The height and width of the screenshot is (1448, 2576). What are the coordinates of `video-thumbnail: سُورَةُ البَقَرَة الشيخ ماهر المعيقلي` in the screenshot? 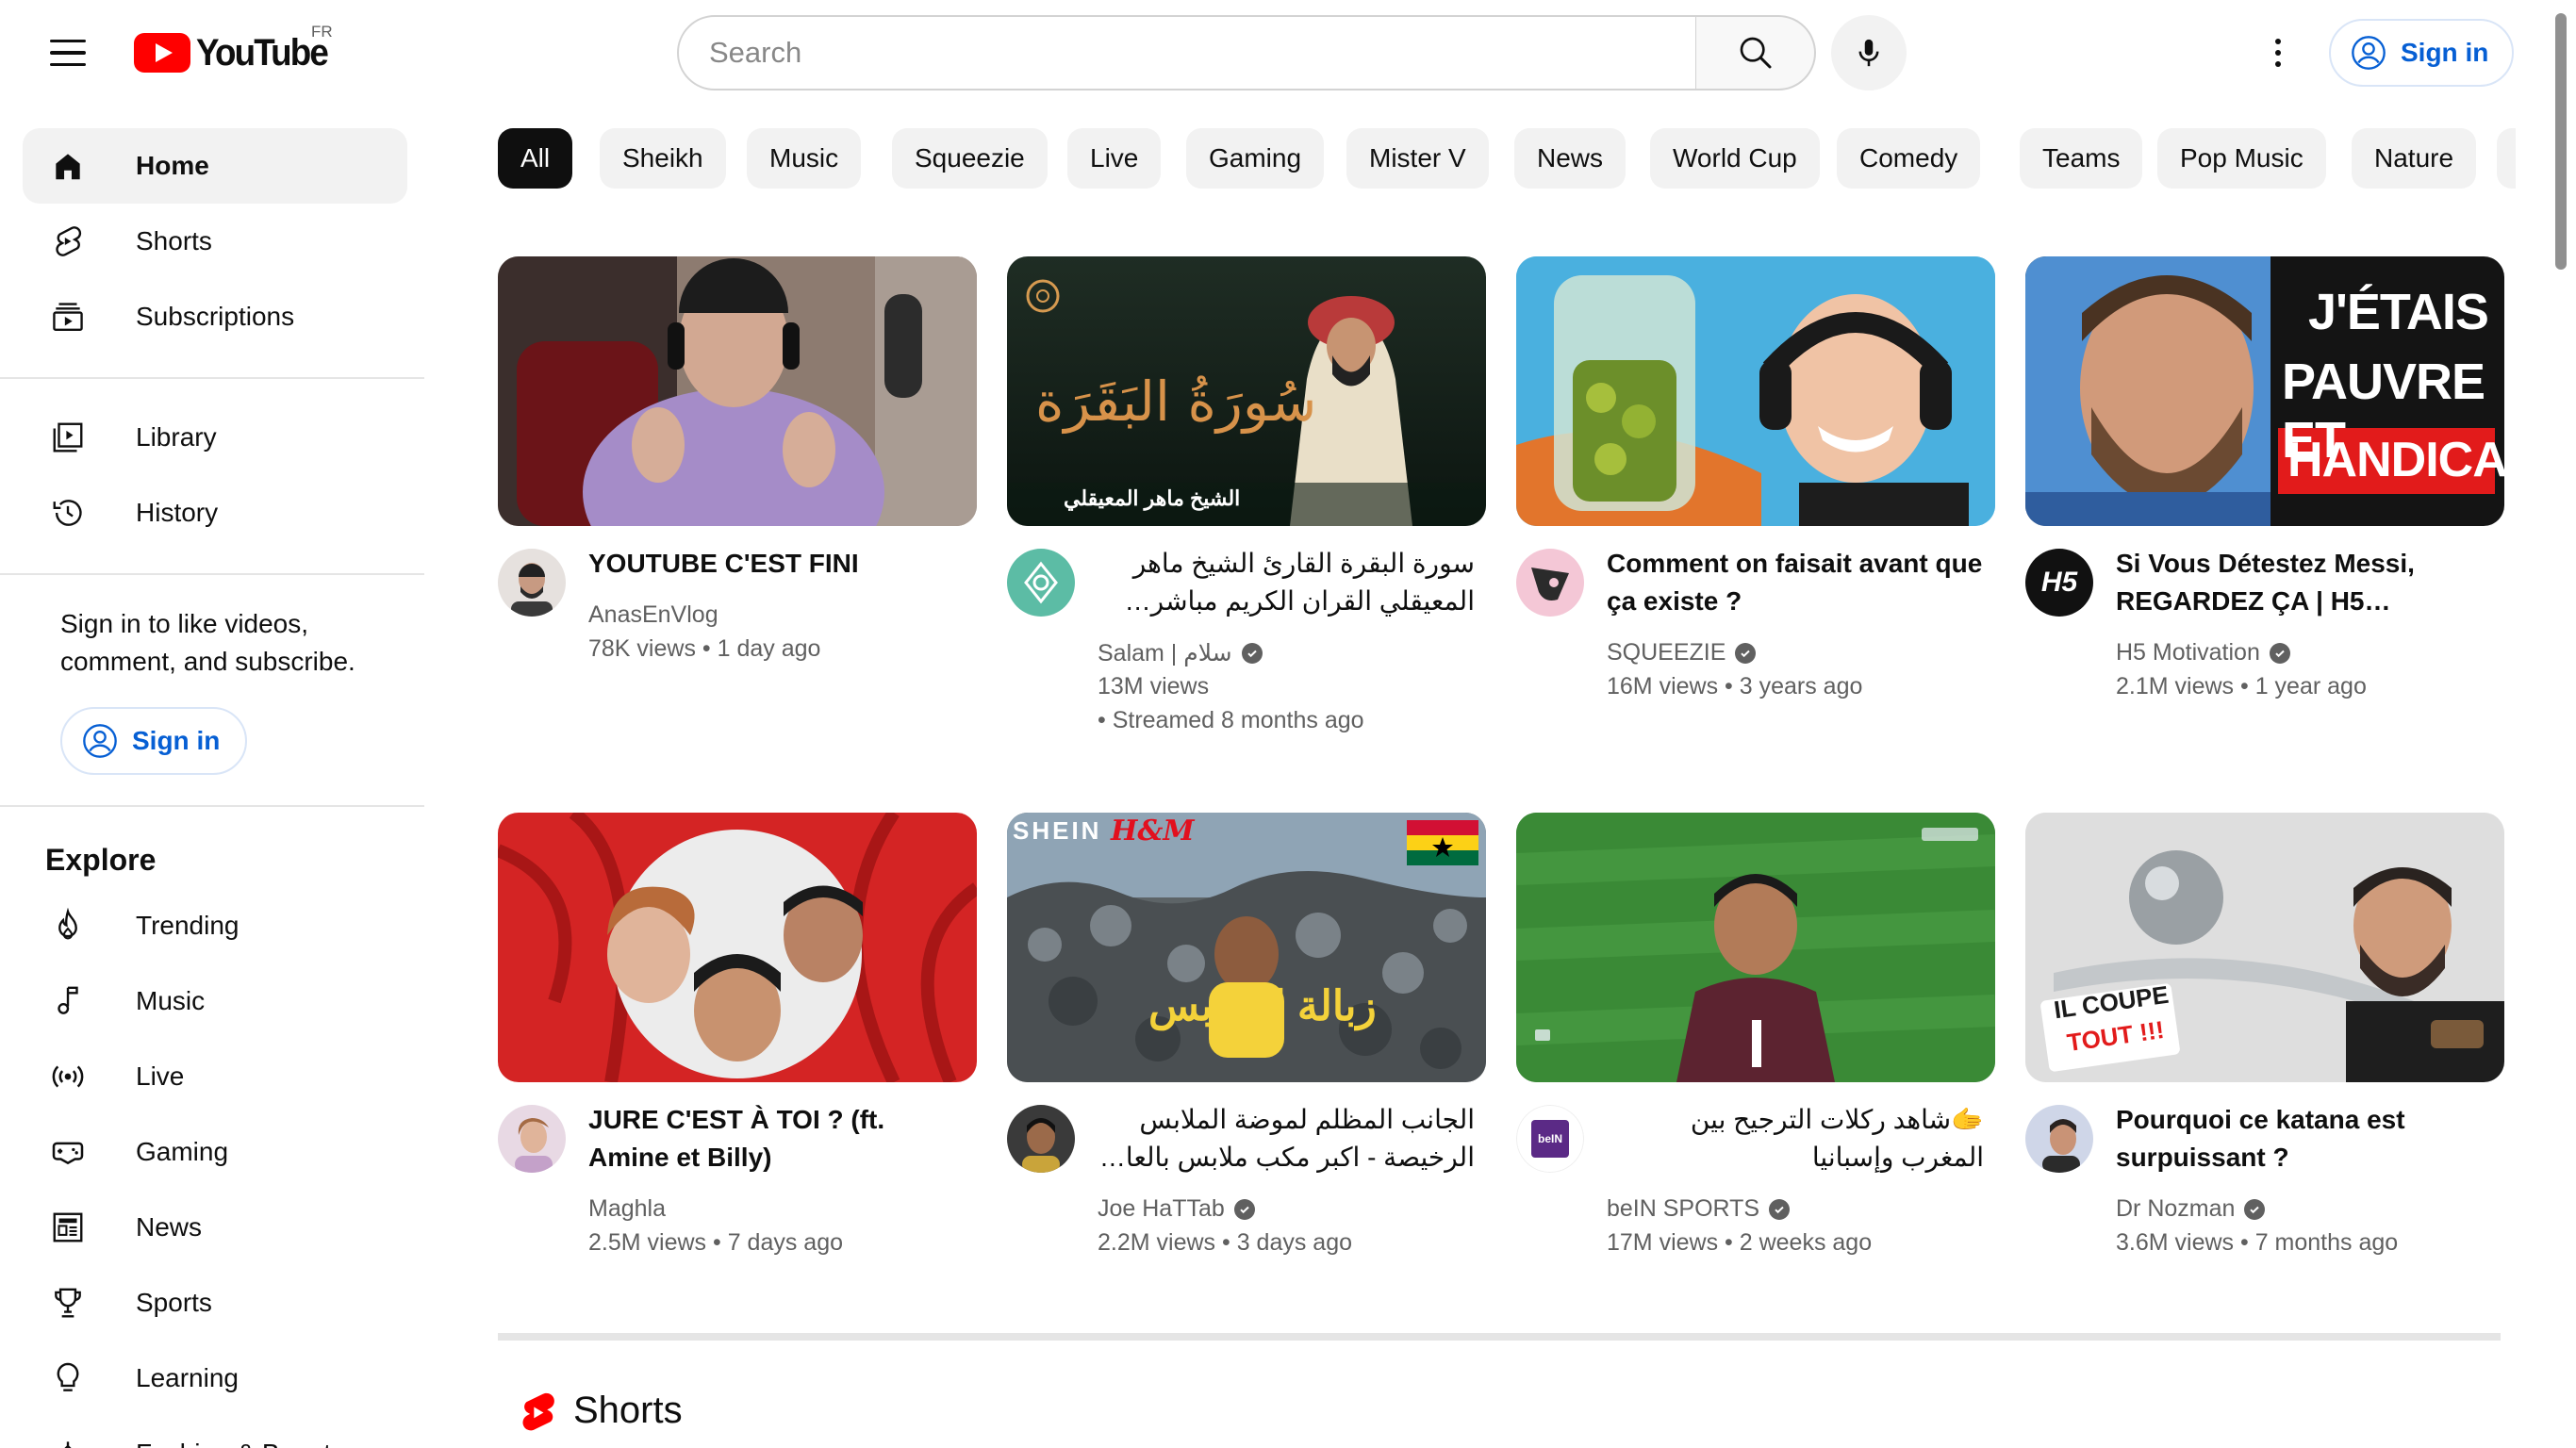 It's located at (1246, 391).